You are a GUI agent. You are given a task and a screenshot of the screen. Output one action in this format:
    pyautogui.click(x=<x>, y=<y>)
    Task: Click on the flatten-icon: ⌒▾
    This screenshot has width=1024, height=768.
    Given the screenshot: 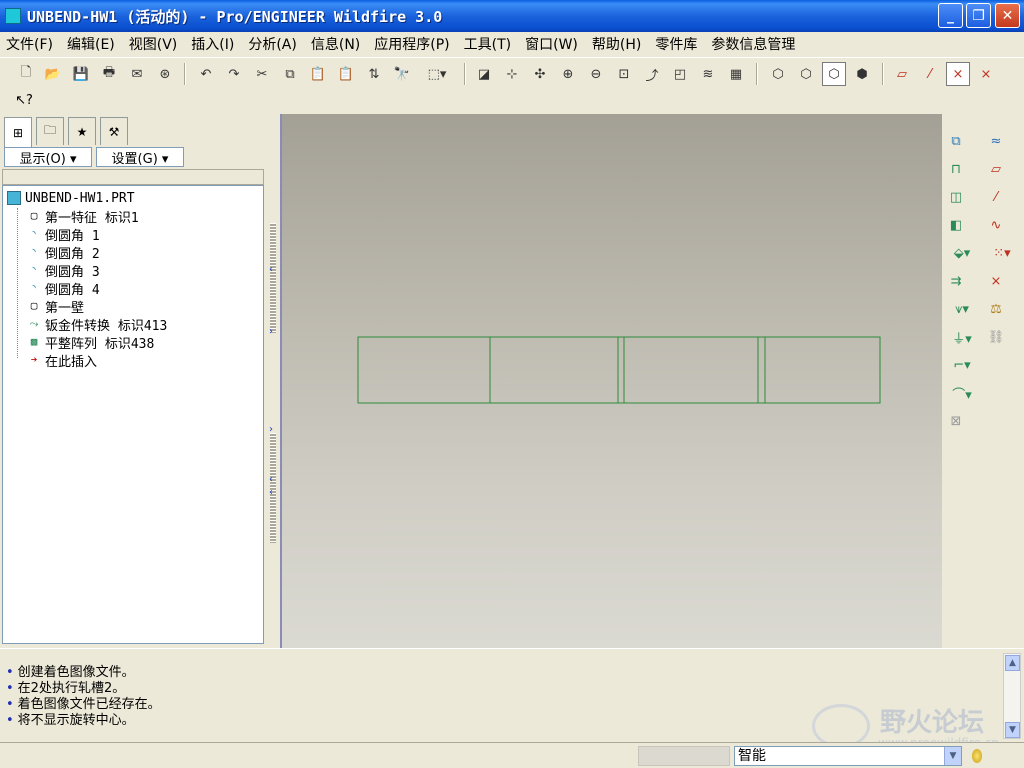 What is the action you would take?
    pyautogui.click(x=962, y=393)
    